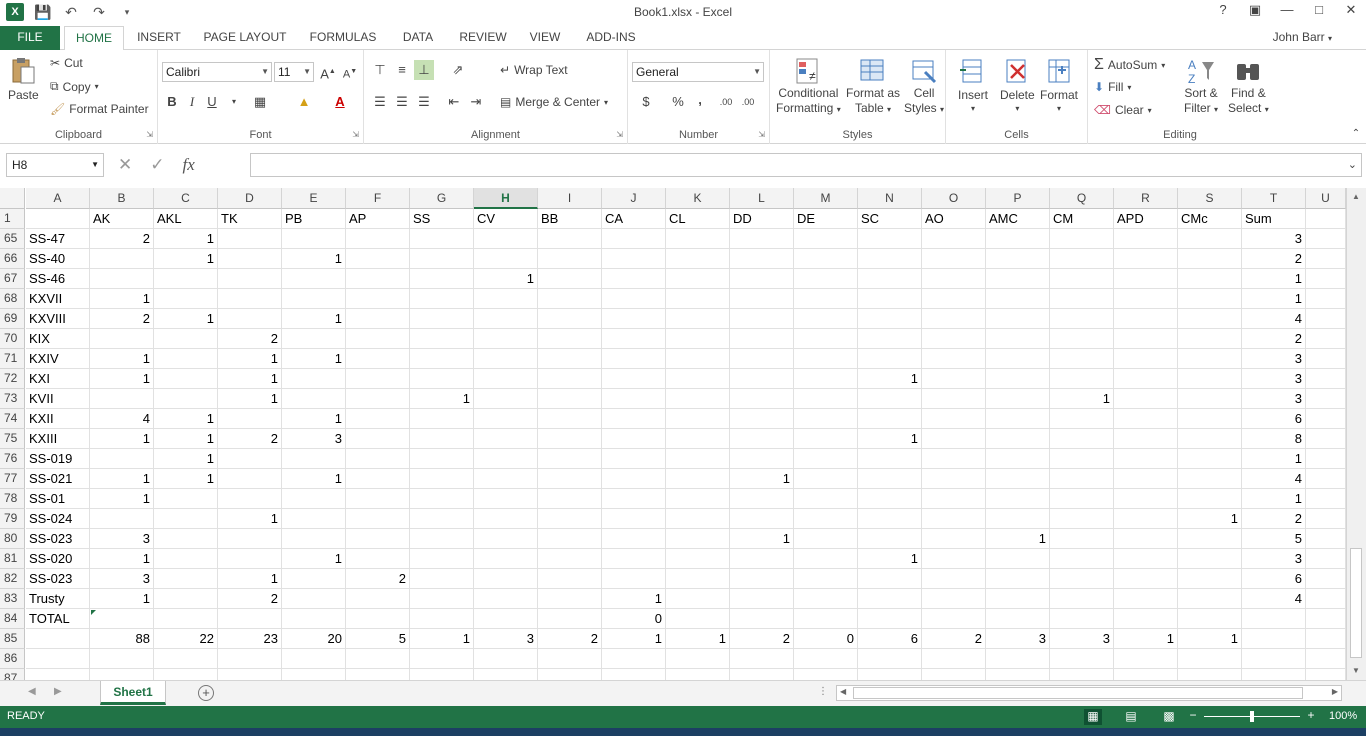  Describe the element at coordinates (1326, 599) in the screenshot. I see `cell-u83` at that location.